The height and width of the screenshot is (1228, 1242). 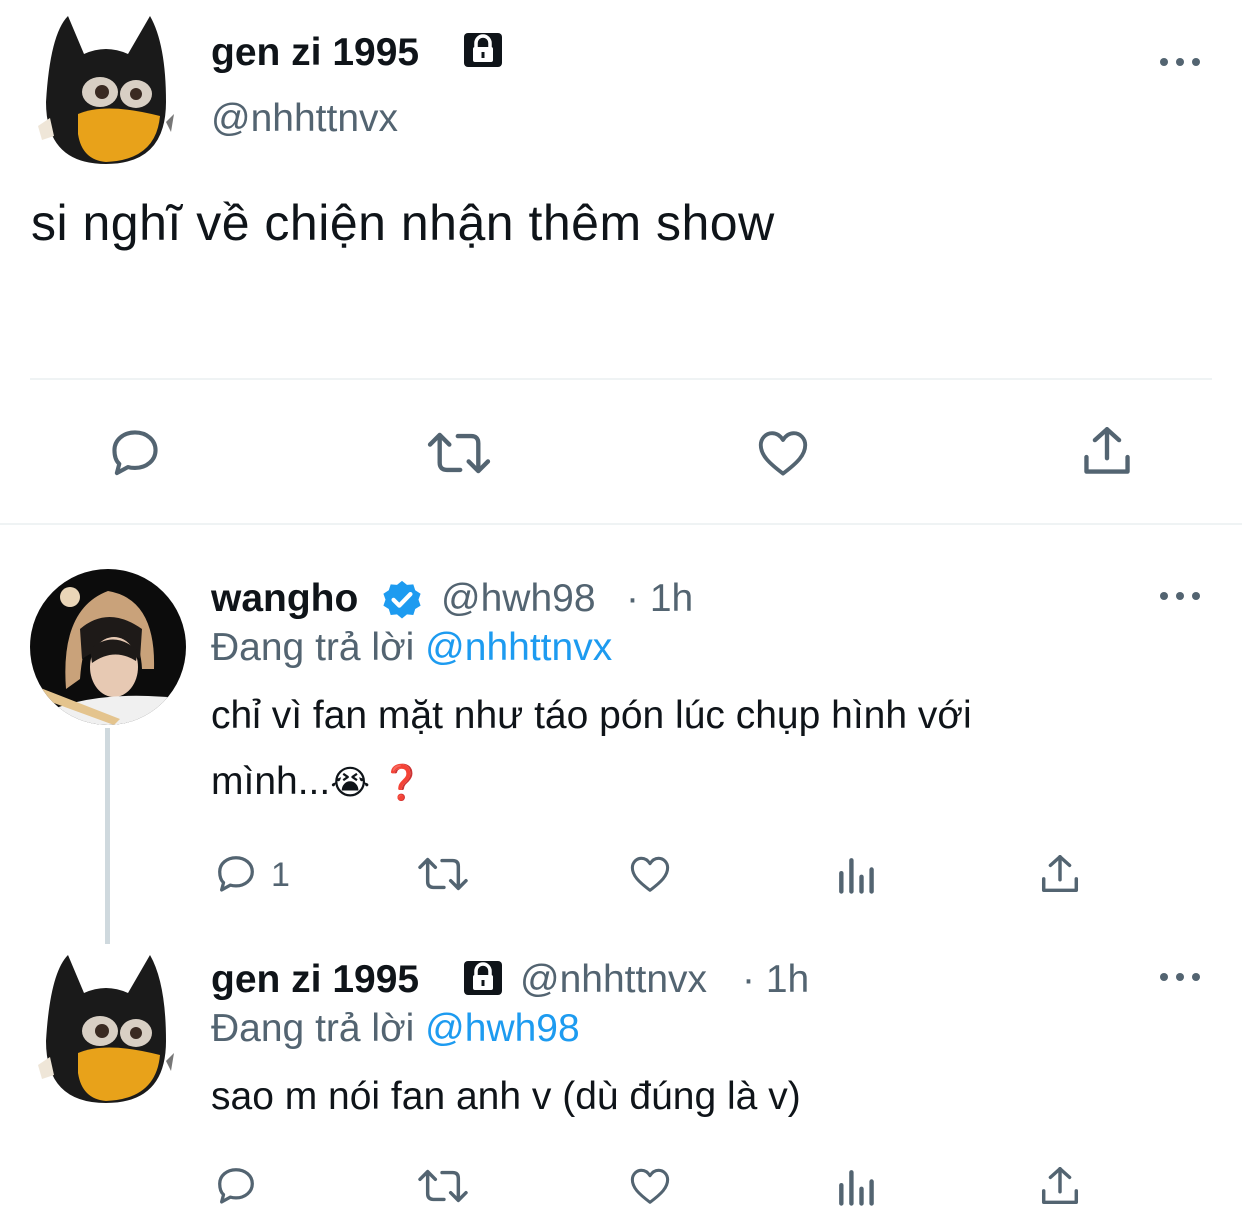 I want to click on thread-line, so click(x=107, y=836).